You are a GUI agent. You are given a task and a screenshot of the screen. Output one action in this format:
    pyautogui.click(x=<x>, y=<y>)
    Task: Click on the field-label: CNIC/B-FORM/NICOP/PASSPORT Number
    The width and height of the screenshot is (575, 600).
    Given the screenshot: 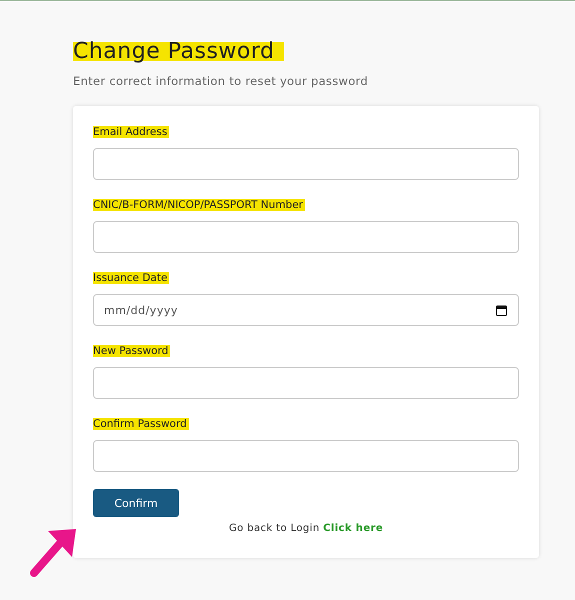 What is the action you would take?
    pyautogui.click(x=199, y=205)
    